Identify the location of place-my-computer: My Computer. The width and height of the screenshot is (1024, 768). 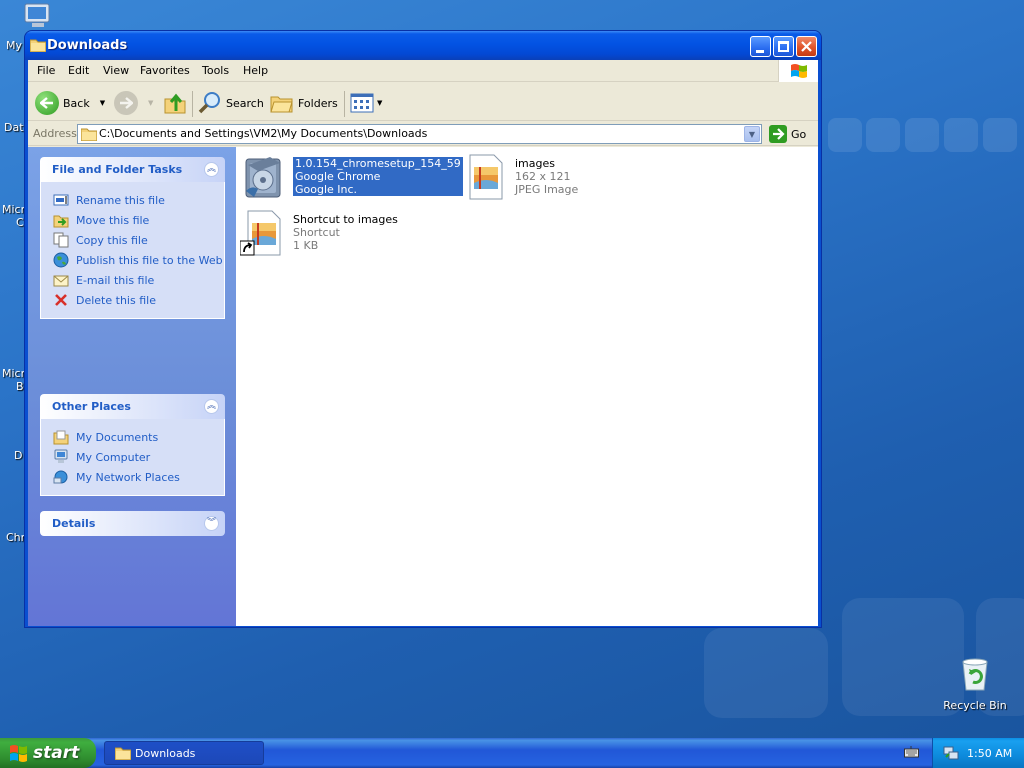
(138, 457).